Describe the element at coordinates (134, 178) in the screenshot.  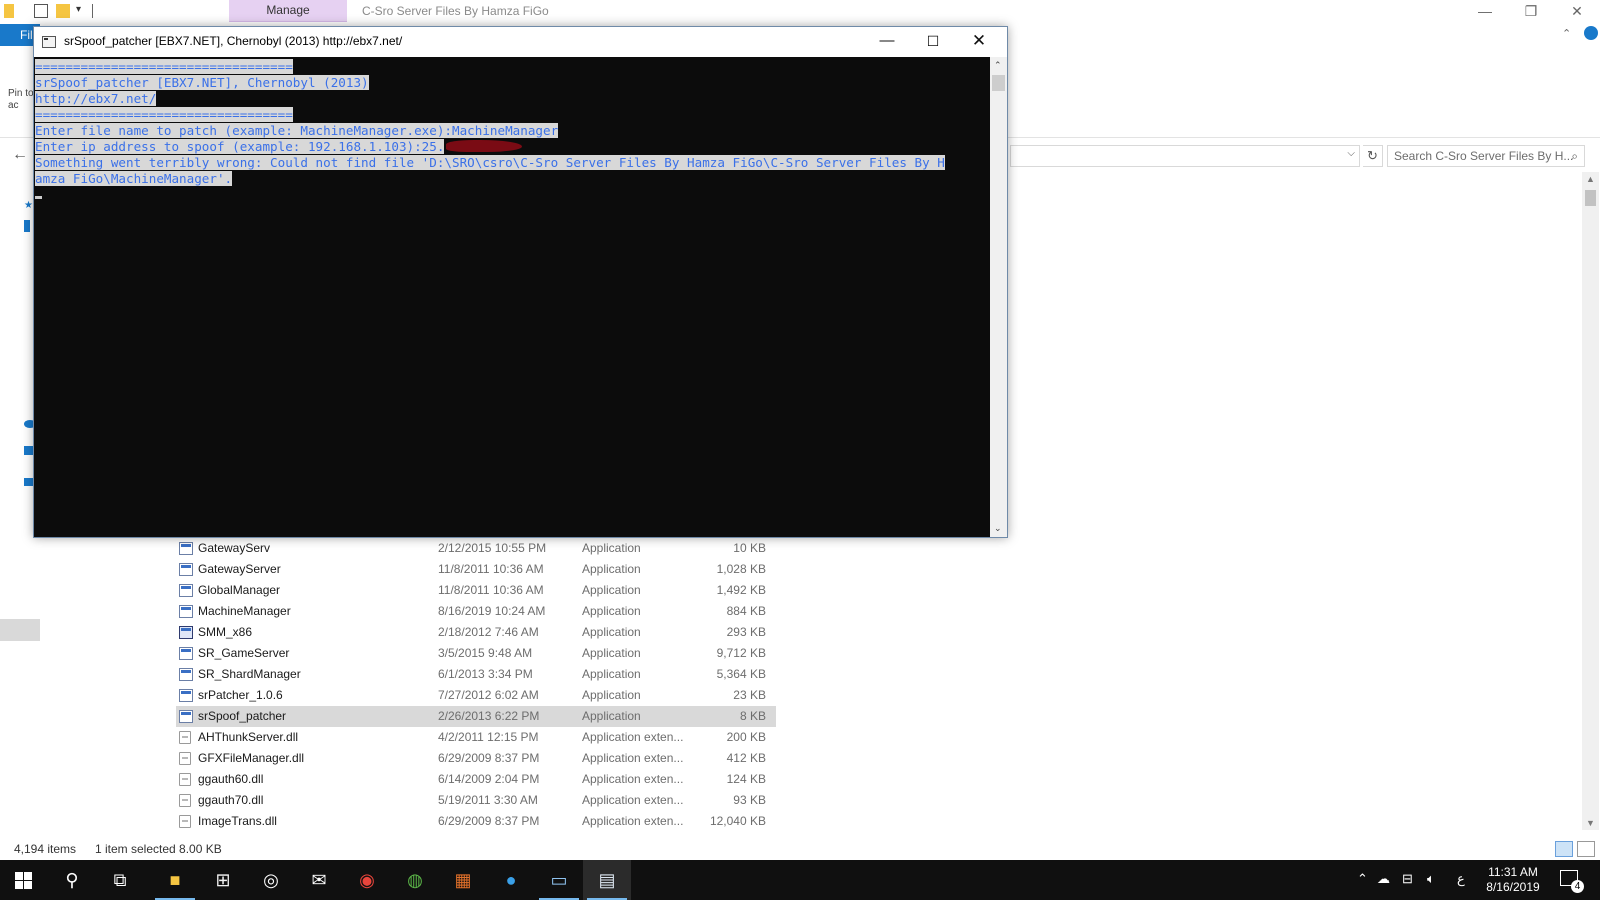
I see `console-line: amza FiGo\MachineManager'.` at that location.